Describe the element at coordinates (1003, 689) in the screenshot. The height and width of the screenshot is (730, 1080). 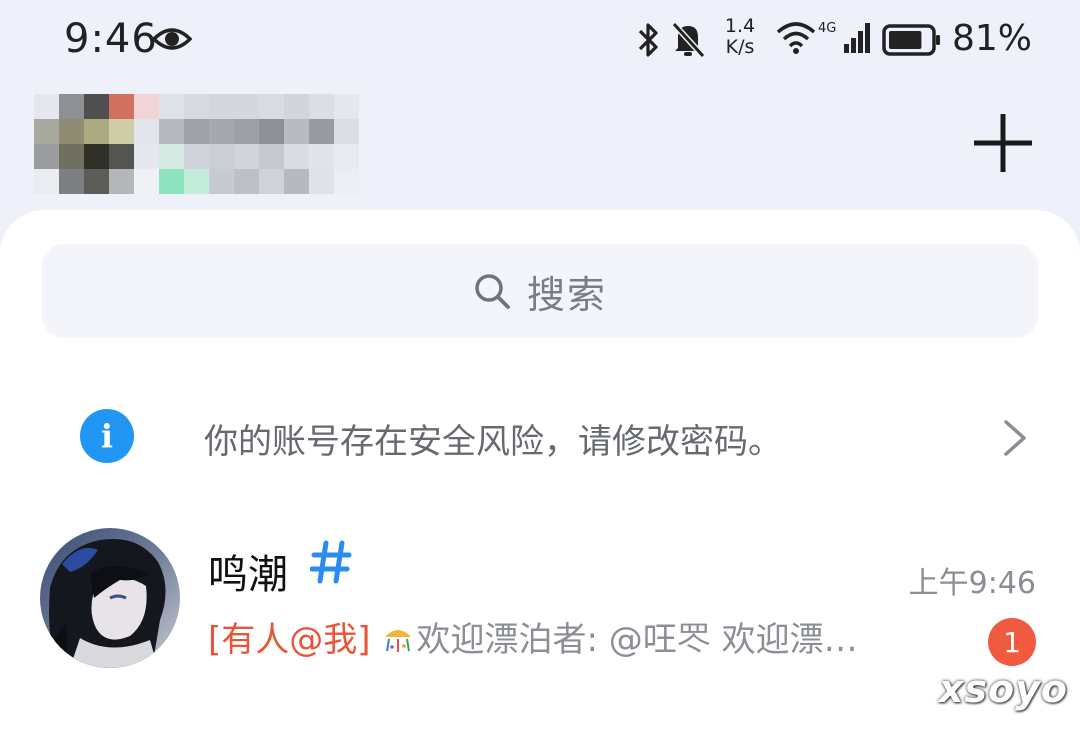
I see `watermark: xsoyo` at that location.